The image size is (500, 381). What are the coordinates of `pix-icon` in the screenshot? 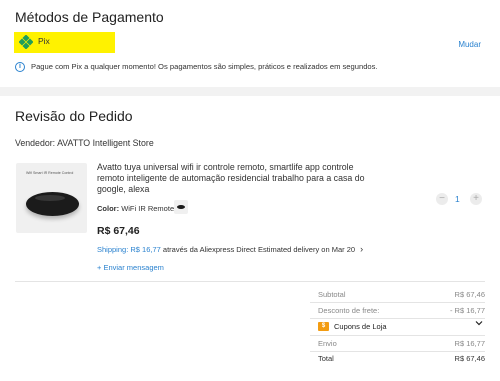 It's located at (26, 42).